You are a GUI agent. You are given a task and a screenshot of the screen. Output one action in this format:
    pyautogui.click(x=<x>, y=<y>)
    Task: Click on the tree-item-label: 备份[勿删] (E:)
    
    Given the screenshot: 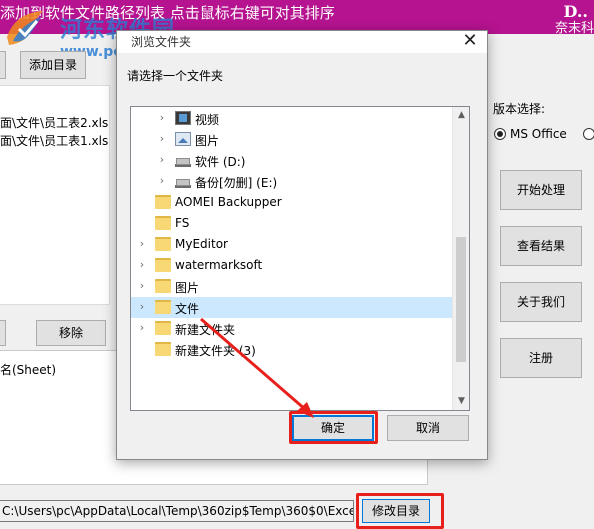 What is the action you would take?
    pyautogui.click(x=236, y=183)
    